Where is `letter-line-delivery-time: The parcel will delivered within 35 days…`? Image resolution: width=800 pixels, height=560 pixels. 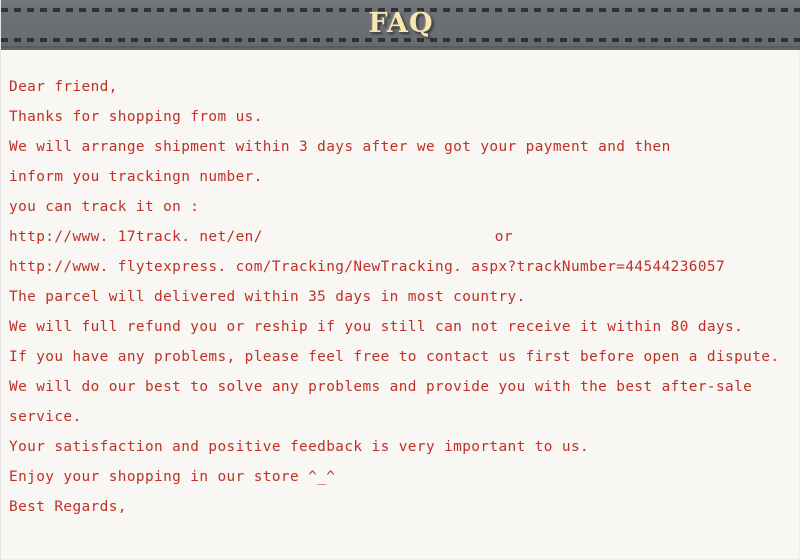
letter-line-delivery-time: The parcel will delivered within 35 days… is located at coordinates (267, 297).